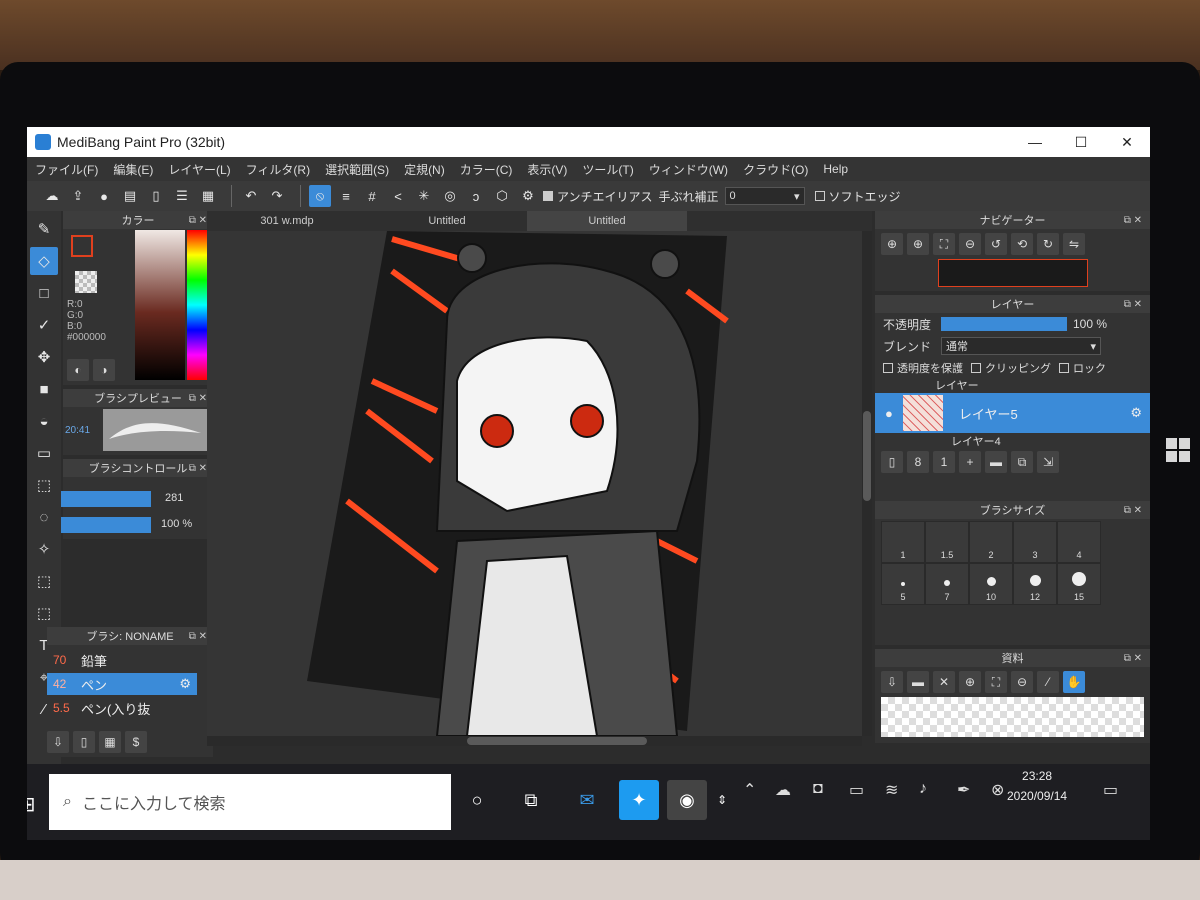 This screenshot has width=1200, height=900. What do you see at coordinates (1127, 142) in the screenshot?
I see `close-button: ✕` at bounding box center [1127, 142].